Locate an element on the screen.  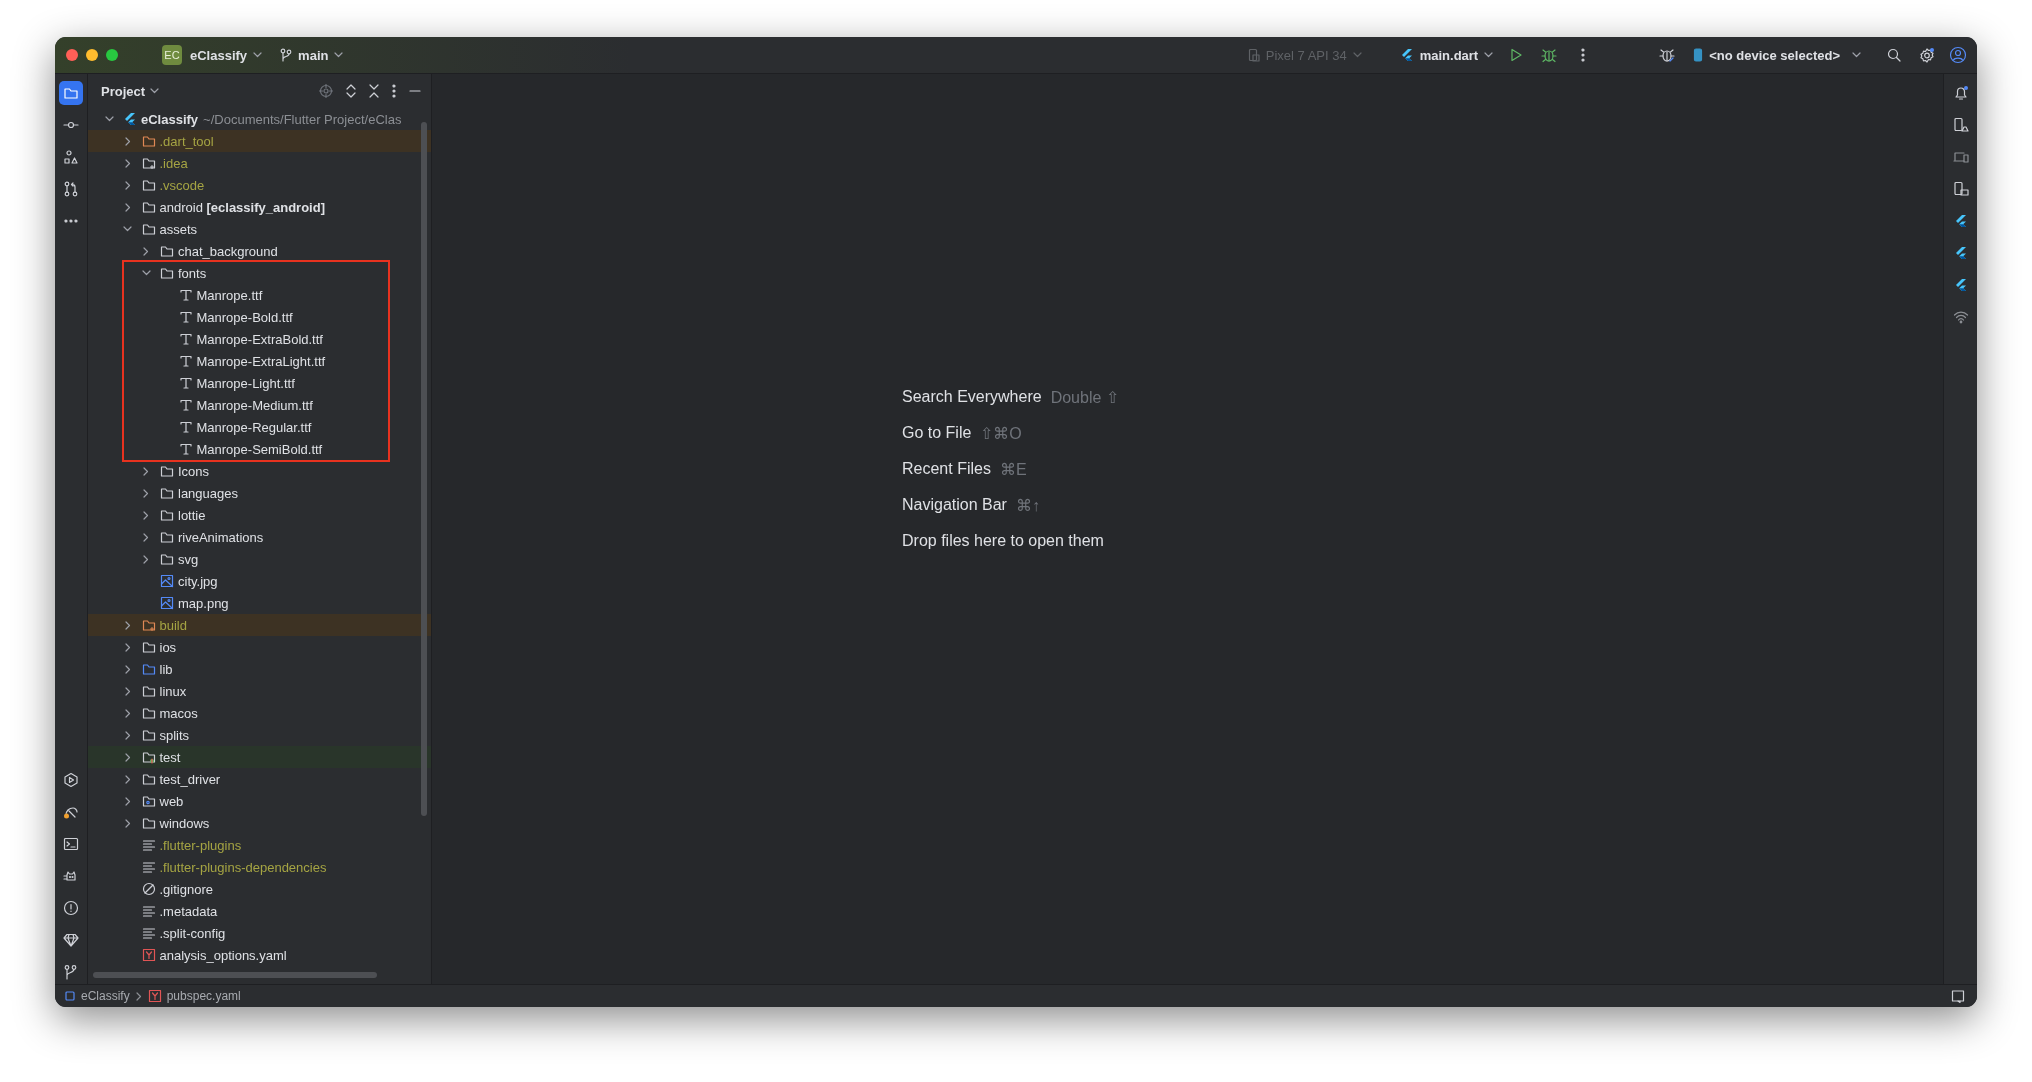
tree-item: web is located at coordinates (259, 801).